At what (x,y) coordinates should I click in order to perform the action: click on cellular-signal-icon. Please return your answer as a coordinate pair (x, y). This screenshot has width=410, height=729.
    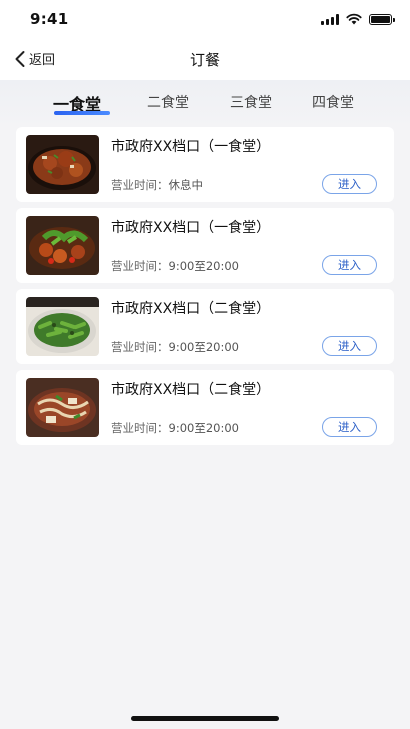
    Looking at the image, I should click on (330, 19).